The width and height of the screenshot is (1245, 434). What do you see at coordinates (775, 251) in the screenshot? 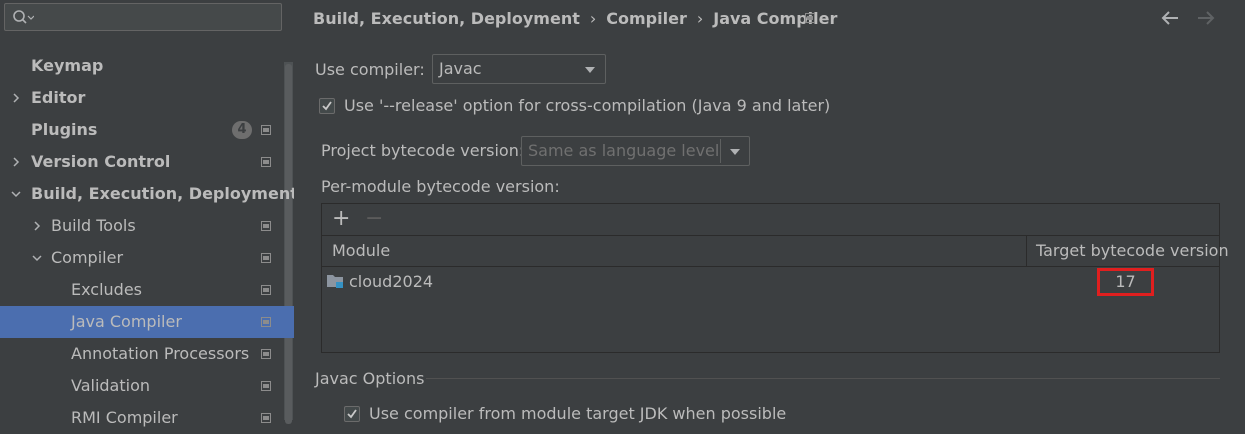
I see `table-header: Module Target bytecode version` at bounding box center [775, 251].